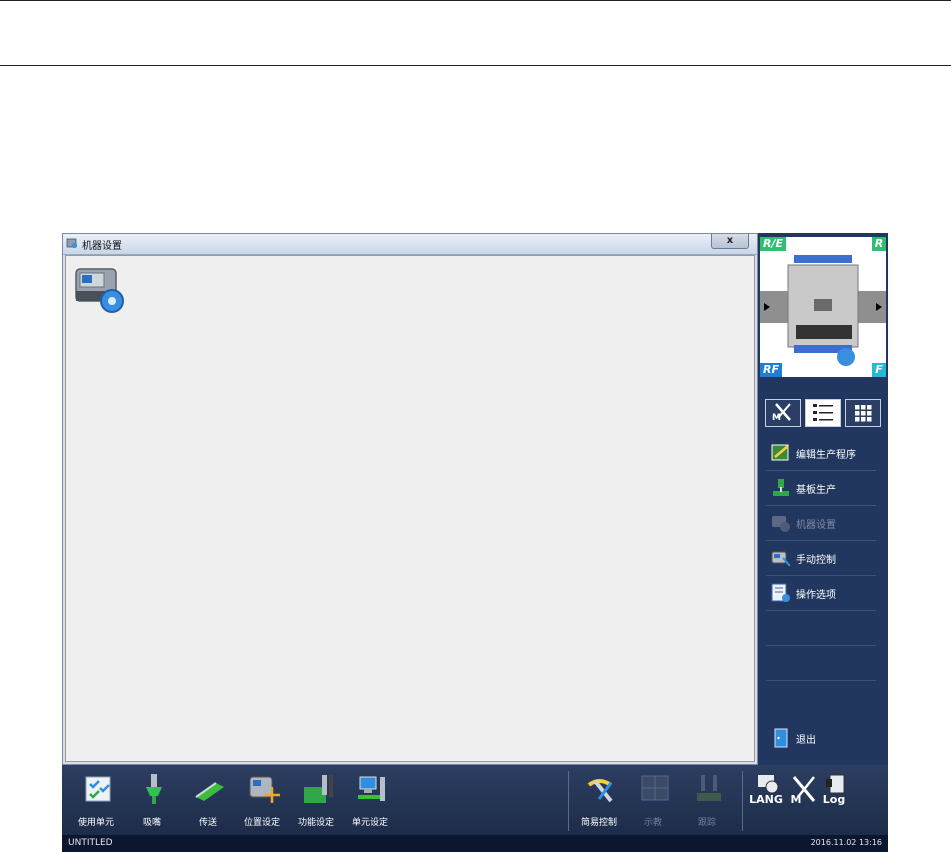 This screenshot has height=852, width=951. I want to click on corner-r: R, so click(879, 244).